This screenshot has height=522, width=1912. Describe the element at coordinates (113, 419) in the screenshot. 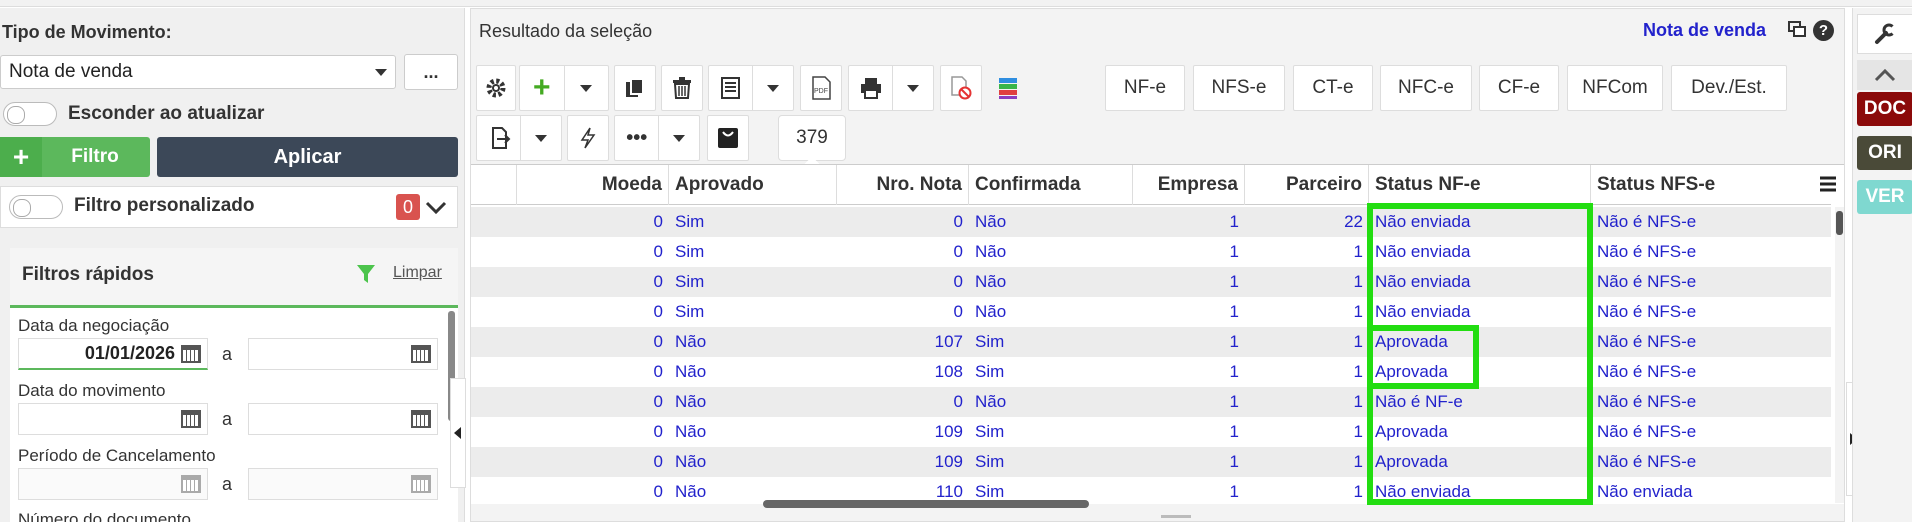

I see `data-movimento-from` at that location.